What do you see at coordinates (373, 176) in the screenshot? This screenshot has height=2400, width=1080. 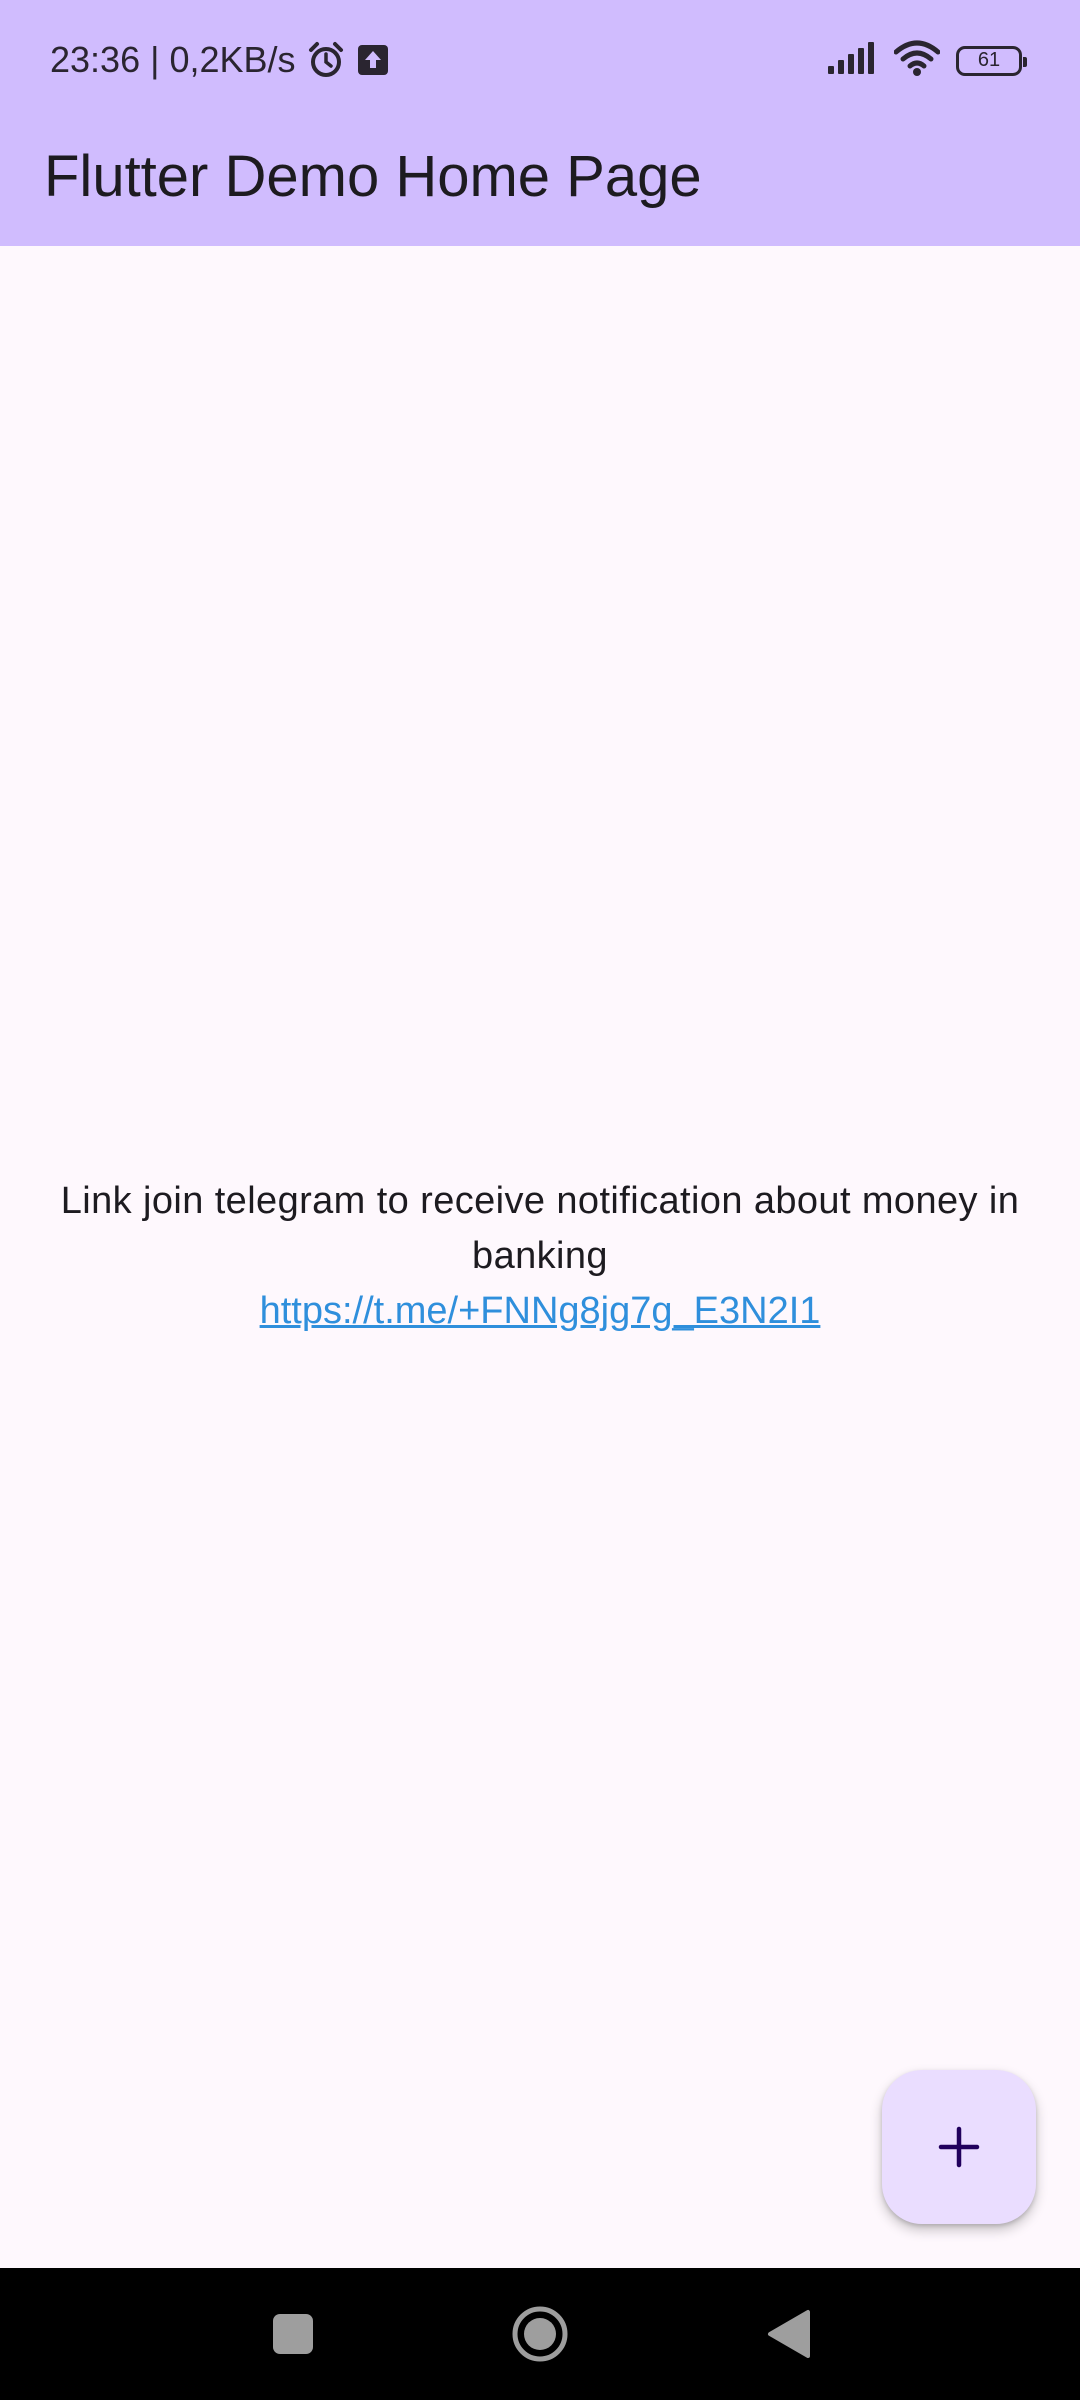 I see `page-title: Flutter Demo Home Page` at bounding box center [373, 176].